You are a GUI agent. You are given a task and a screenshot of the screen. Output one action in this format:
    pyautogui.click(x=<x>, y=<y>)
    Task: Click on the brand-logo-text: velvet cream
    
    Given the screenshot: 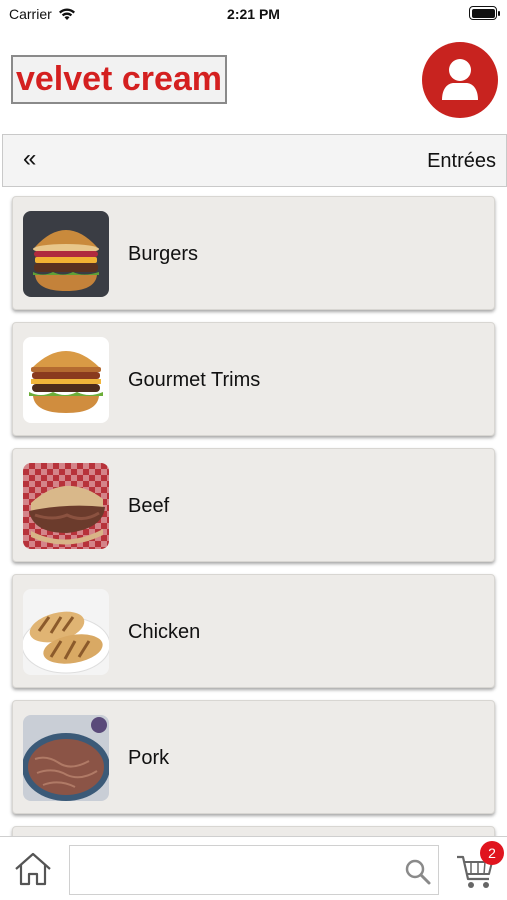 What is the action you would take?
    pyautogui.click(x=119, y=79)
    